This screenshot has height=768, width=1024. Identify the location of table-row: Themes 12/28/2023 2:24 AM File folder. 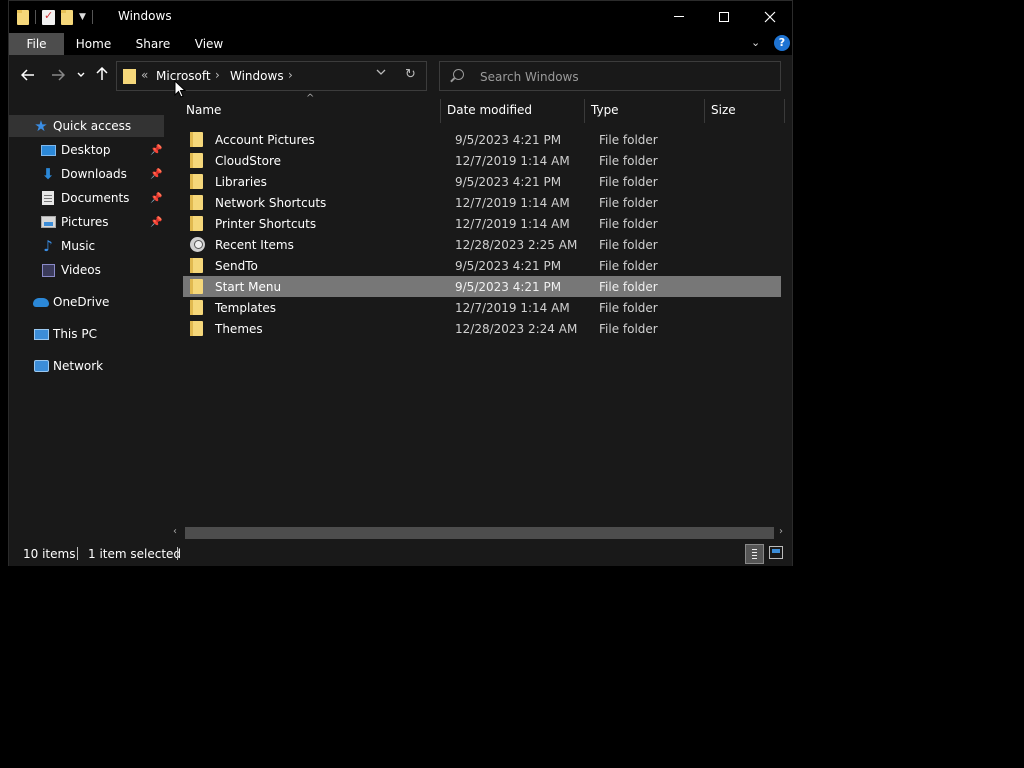
(482, 328).